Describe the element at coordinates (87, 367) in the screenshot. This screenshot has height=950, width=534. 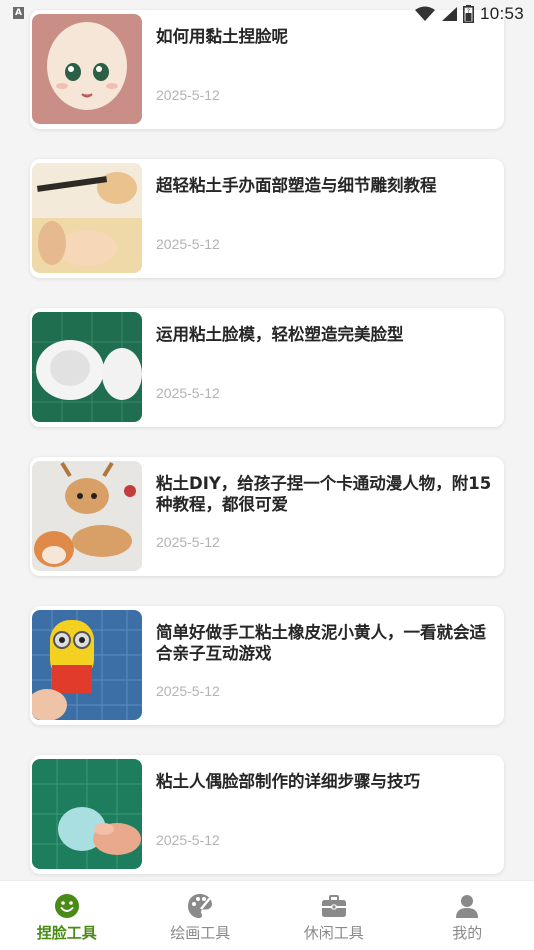
I see `clay-face-mold-image` at that location.